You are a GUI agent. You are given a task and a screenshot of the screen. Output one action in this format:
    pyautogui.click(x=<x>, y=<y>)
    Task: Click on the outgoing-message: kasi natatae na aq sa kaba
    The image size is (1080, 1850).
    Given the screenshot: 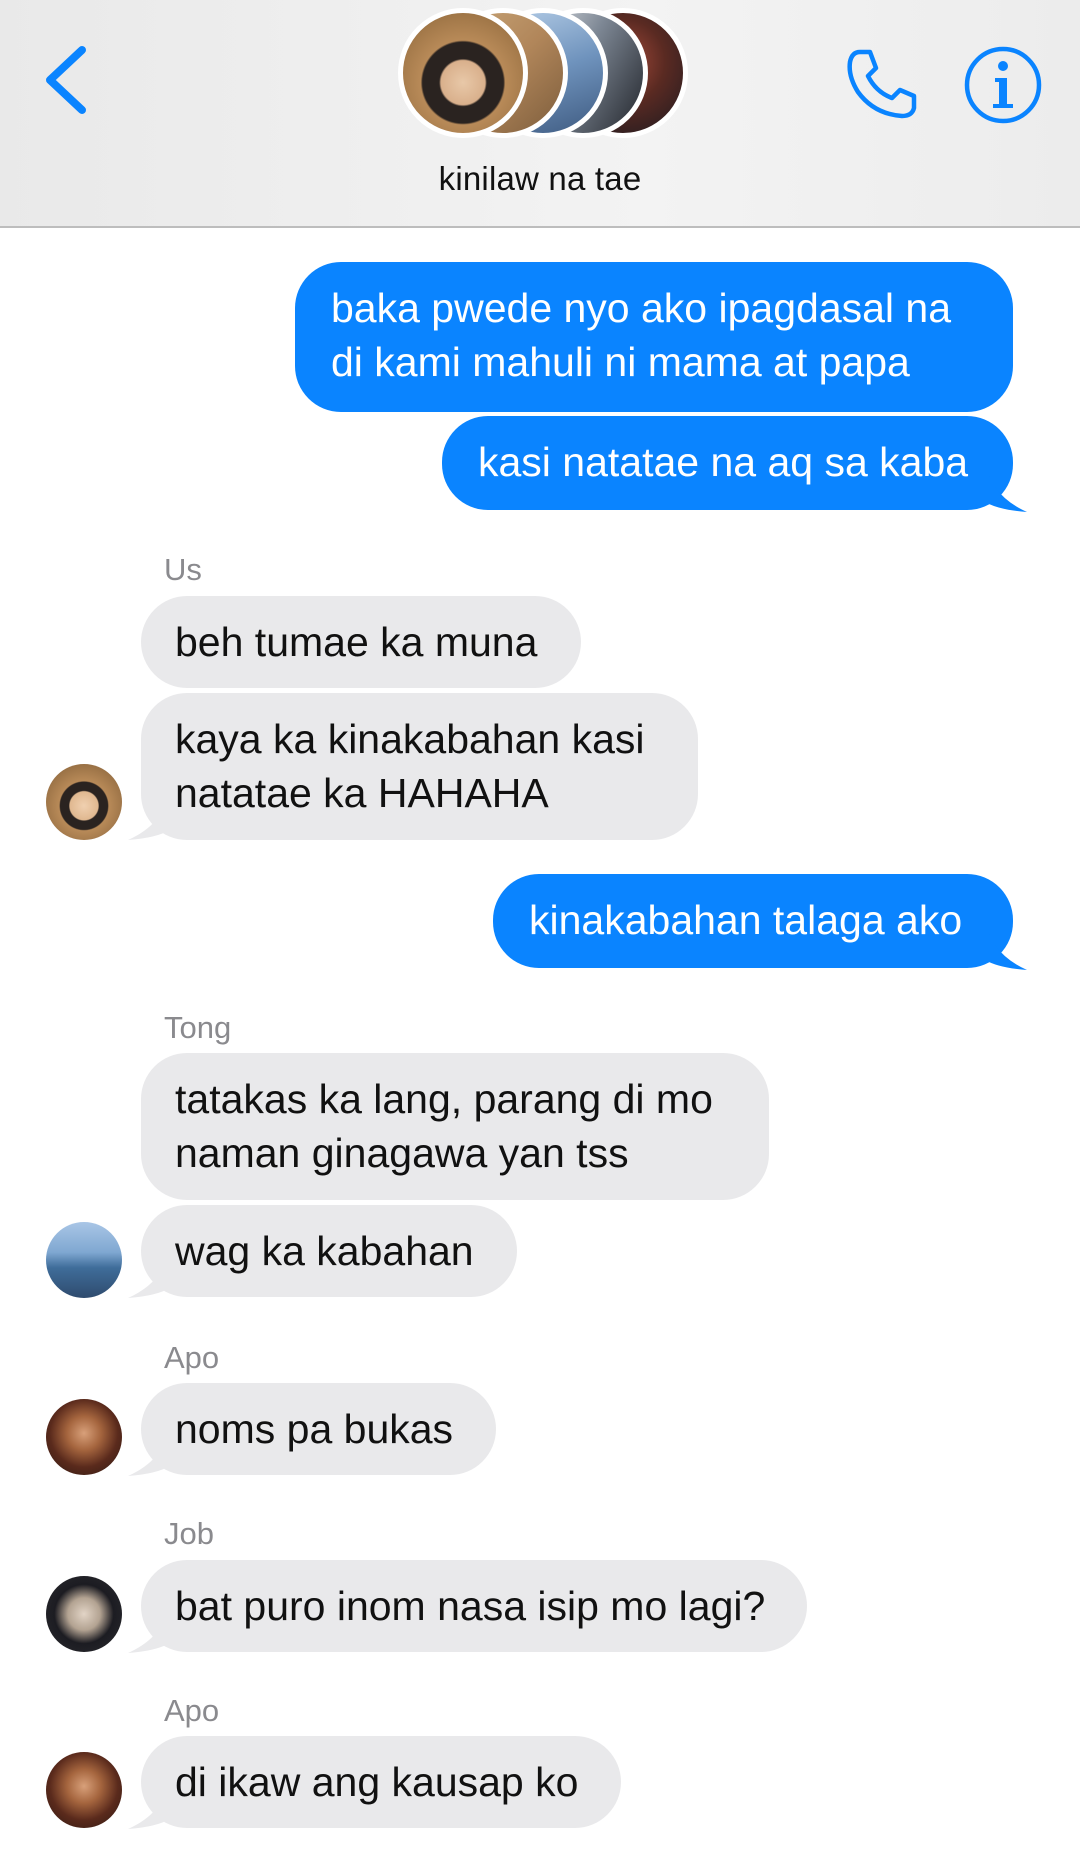 What is the action you would take?
    pyautogui.click(x=727, y=463)
    